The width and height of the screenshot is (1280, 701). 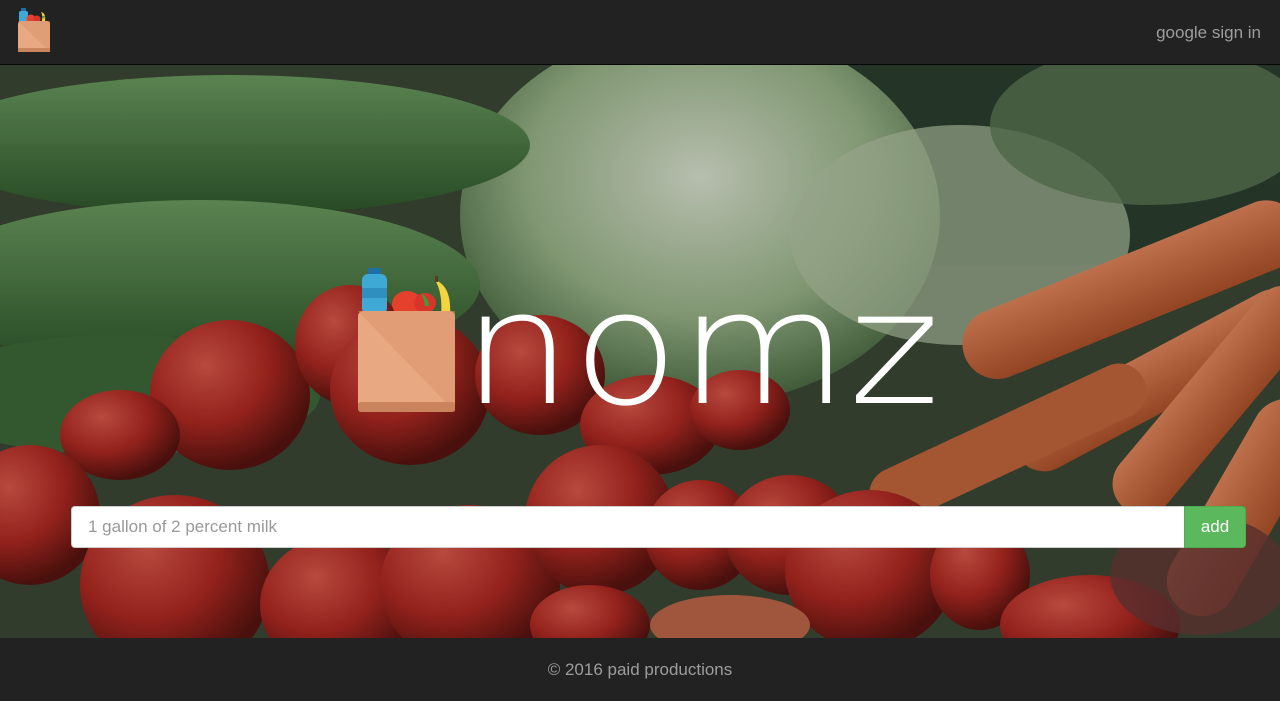 What do you see at coordinates (640, 32) in the screenshot?
I see `navbar: google sign in` at bounding box center [640, 32].